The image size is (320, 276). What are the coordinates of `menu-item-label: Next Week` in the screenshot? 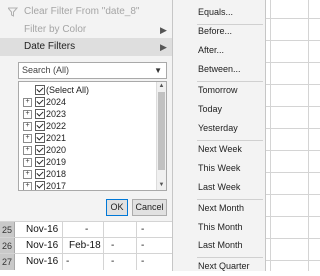 It's located at (220, 149).